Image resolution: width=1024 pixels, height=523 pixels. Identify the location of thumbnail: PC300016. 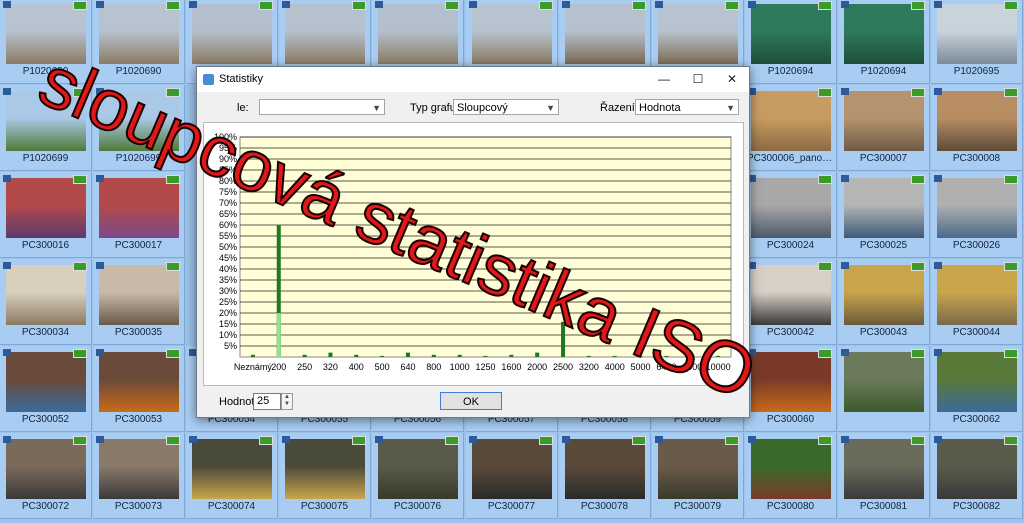
(46, 215).